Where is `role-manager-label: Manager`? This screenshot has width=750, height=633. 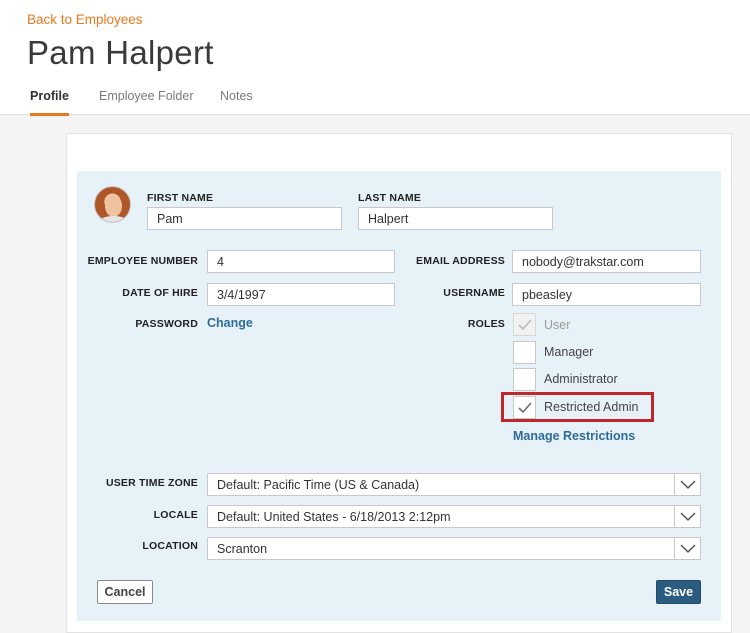 role-manager-label: Manager is located at coordinates (569, 352).